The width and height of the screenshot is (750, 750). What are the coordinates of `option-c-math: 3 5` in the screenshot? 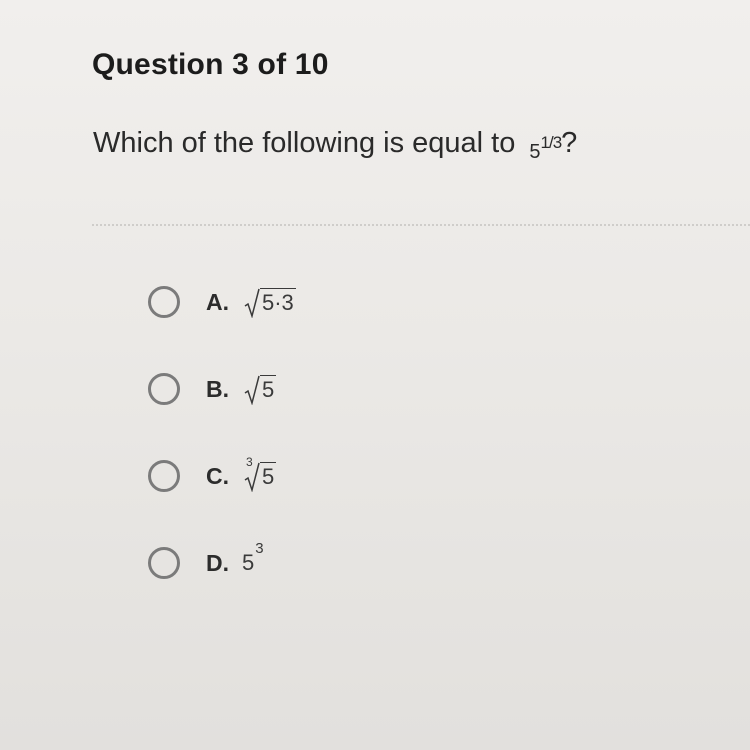 It's located at (259, 473).